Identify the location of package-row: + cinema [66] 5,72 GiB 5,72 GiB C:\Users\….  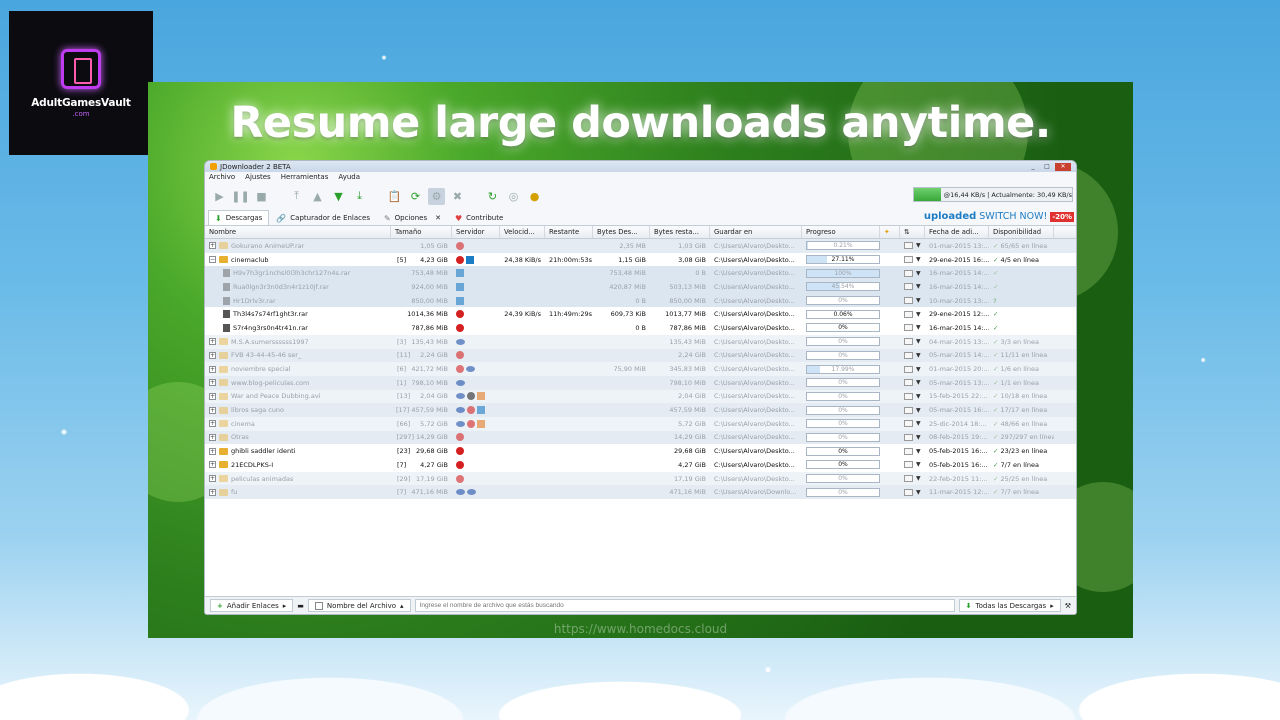
(640, 423).